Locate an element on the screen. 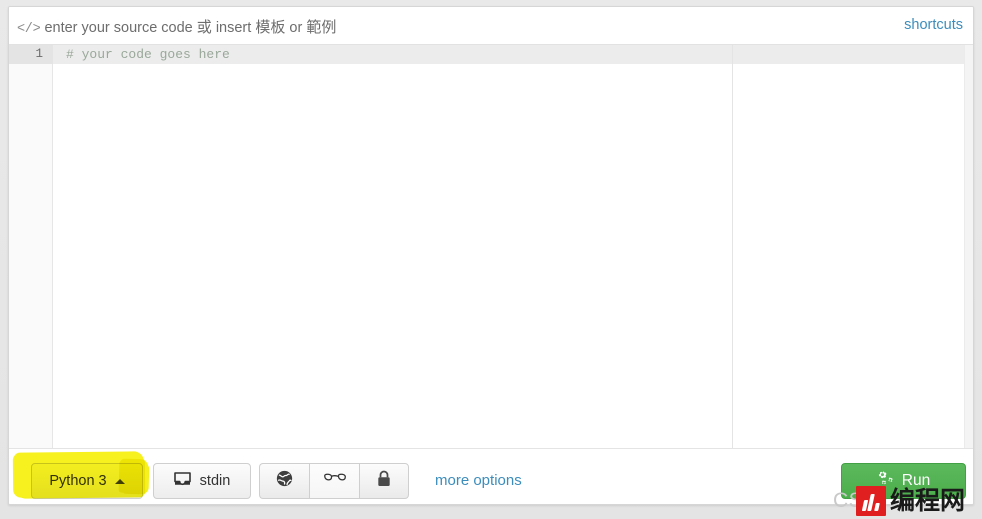 This screenshot has width=982, height=519. logo-watermark-text: 编程网 is located at coordinates (928, 500).